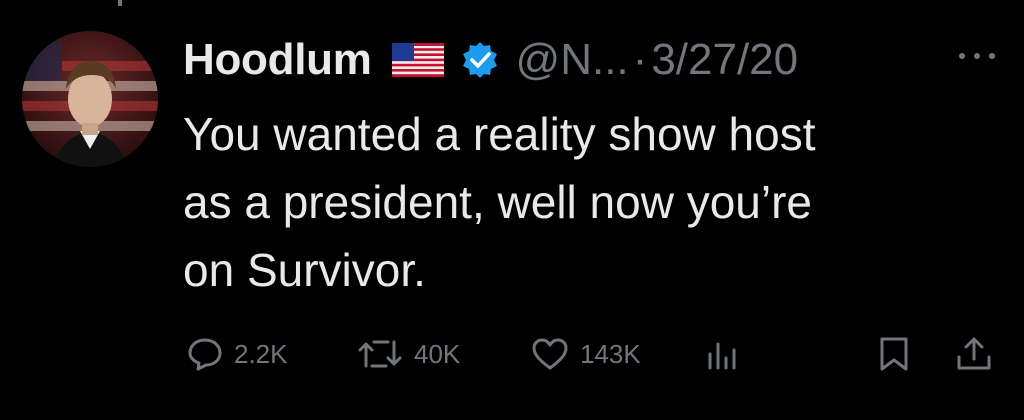 The height and width of the screenshot is (420, 1024). I want to click on reply-count: 2.2K, so click(261, 353).